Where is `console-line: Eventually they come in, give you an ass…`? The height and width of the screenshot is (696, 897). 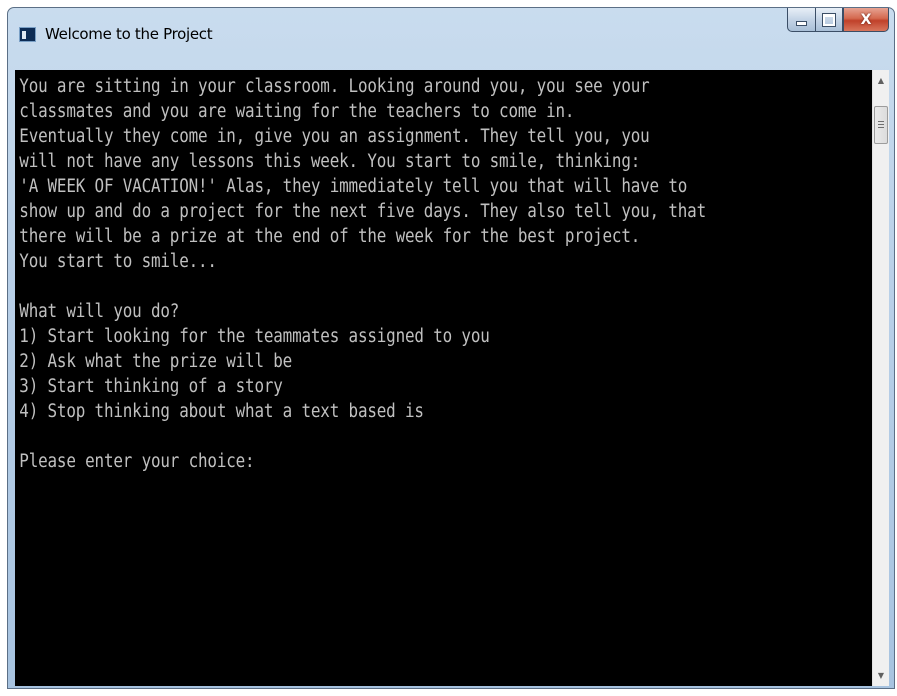
console-line: Eventually they come in, give you an ass… is located at coordinates (334, 136).